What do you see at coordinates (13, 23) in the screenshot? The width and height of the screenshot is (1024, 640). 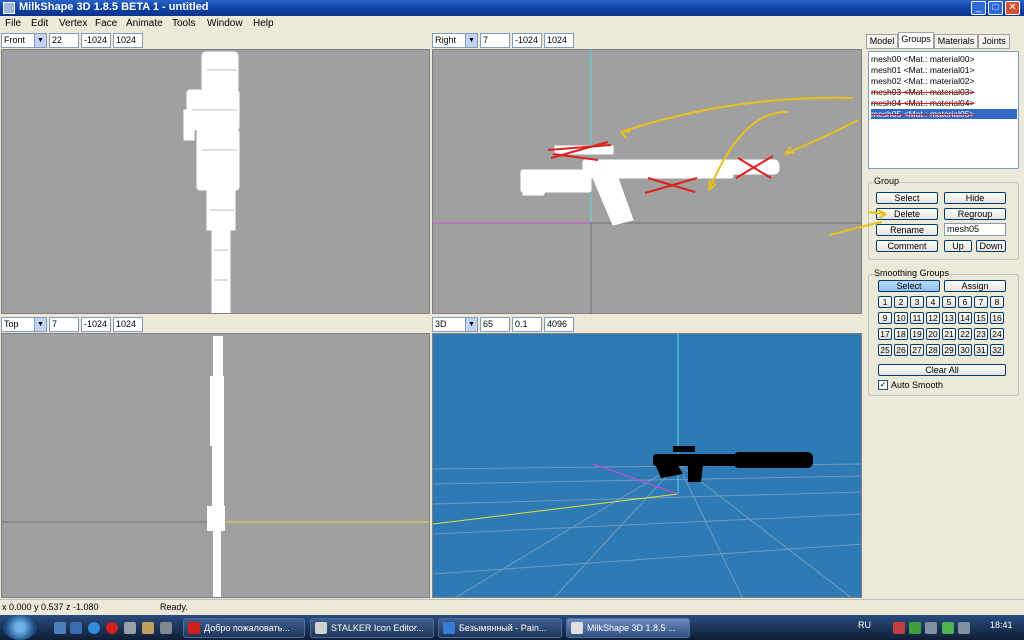 I see `menu-file: File` at bounding box center [13, 23].